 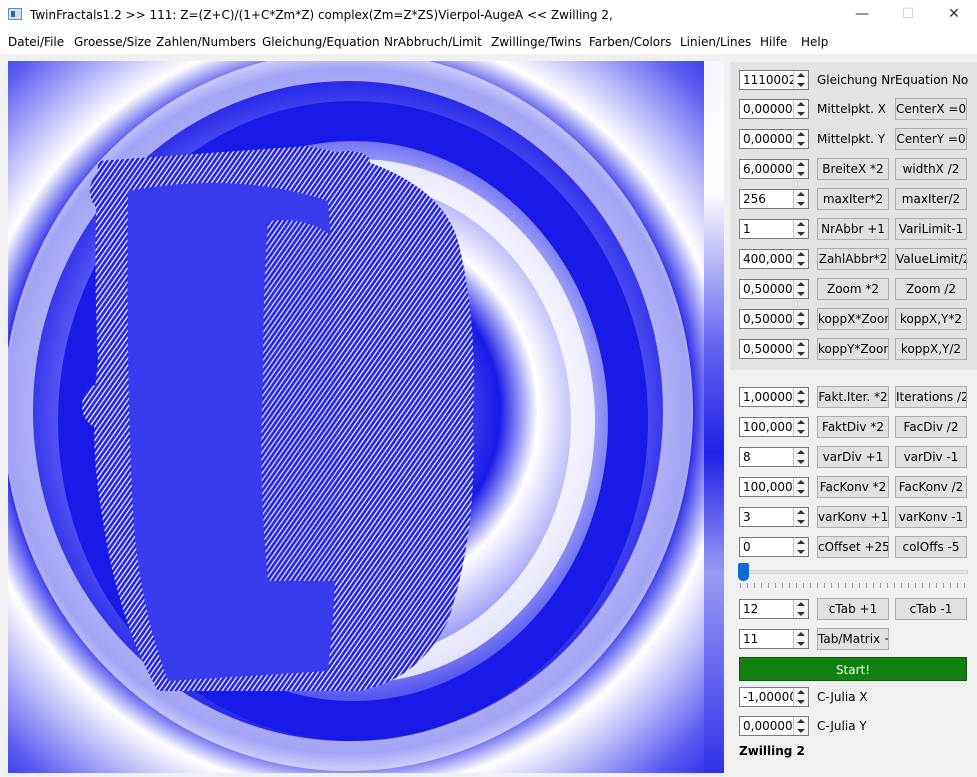 What do you see at coordinates (931, 199) in the screenshot?
I see `maxiter-half-button: maxIter/2` at bounding box center [931, 199].